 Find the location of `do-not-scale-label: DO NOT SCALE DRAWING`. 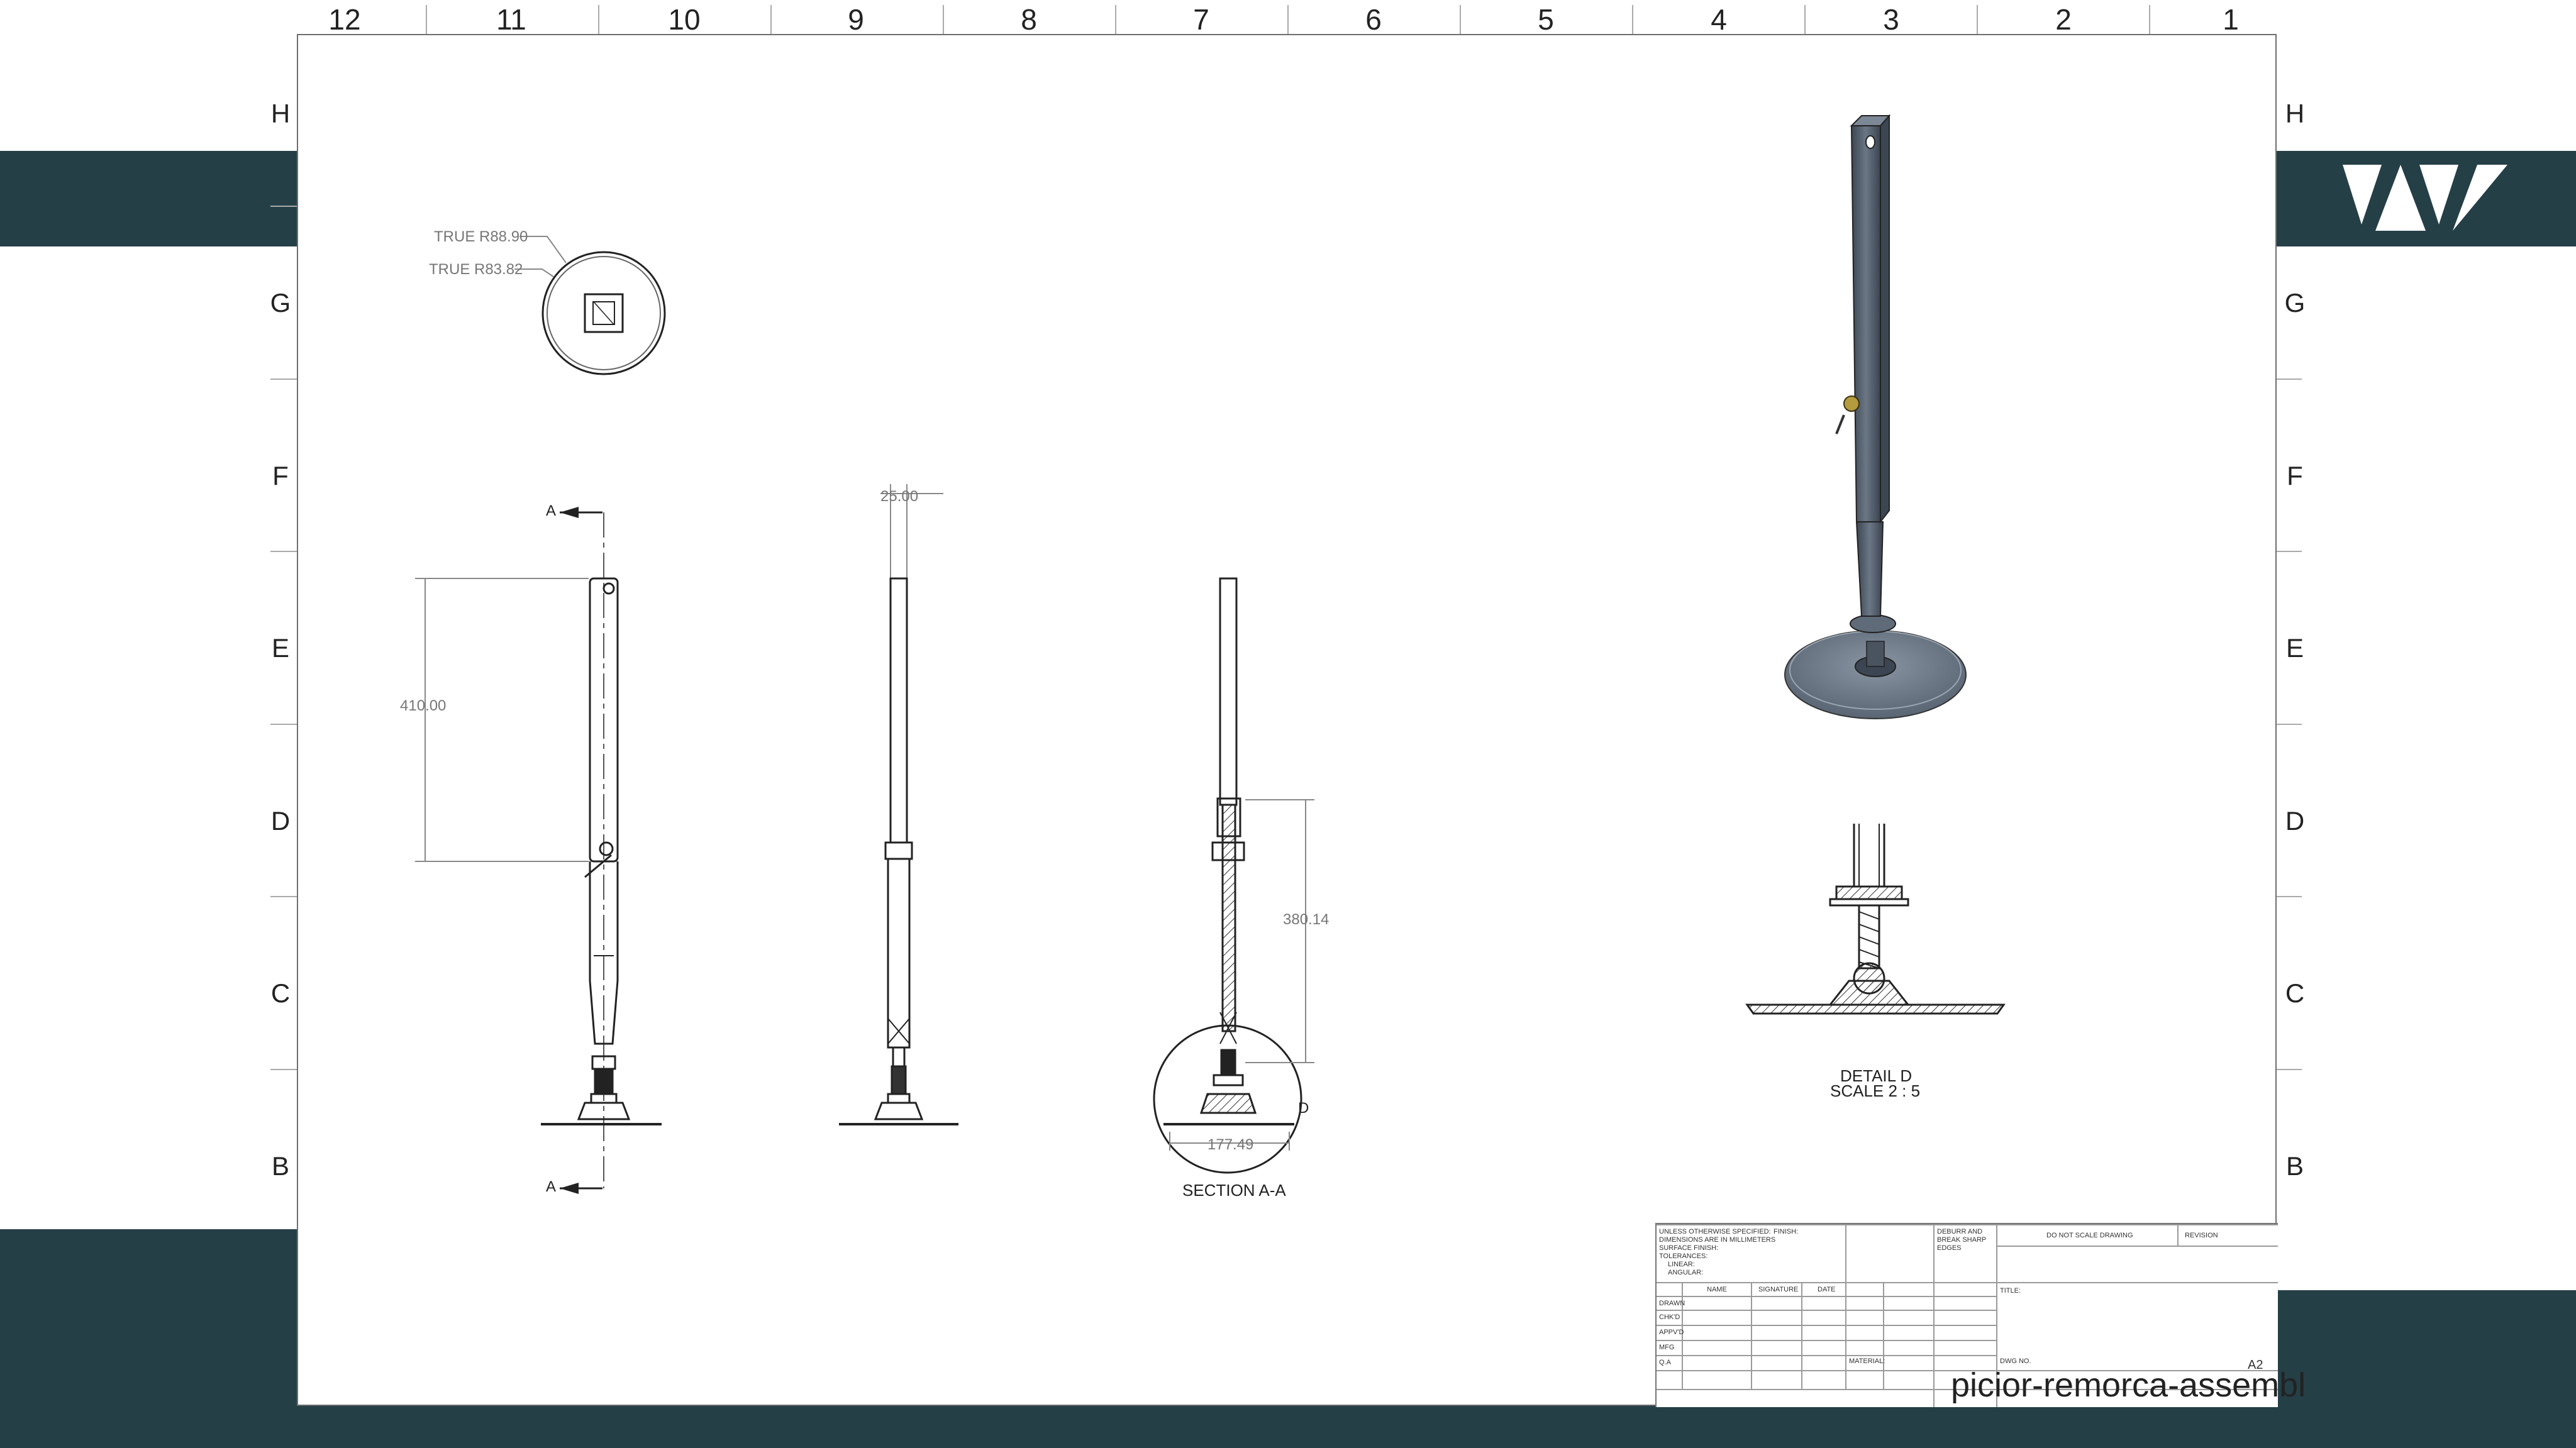

do-not-scale-label: DO NOT SCALE DRAWING is located at coordinates (2089, 1235).